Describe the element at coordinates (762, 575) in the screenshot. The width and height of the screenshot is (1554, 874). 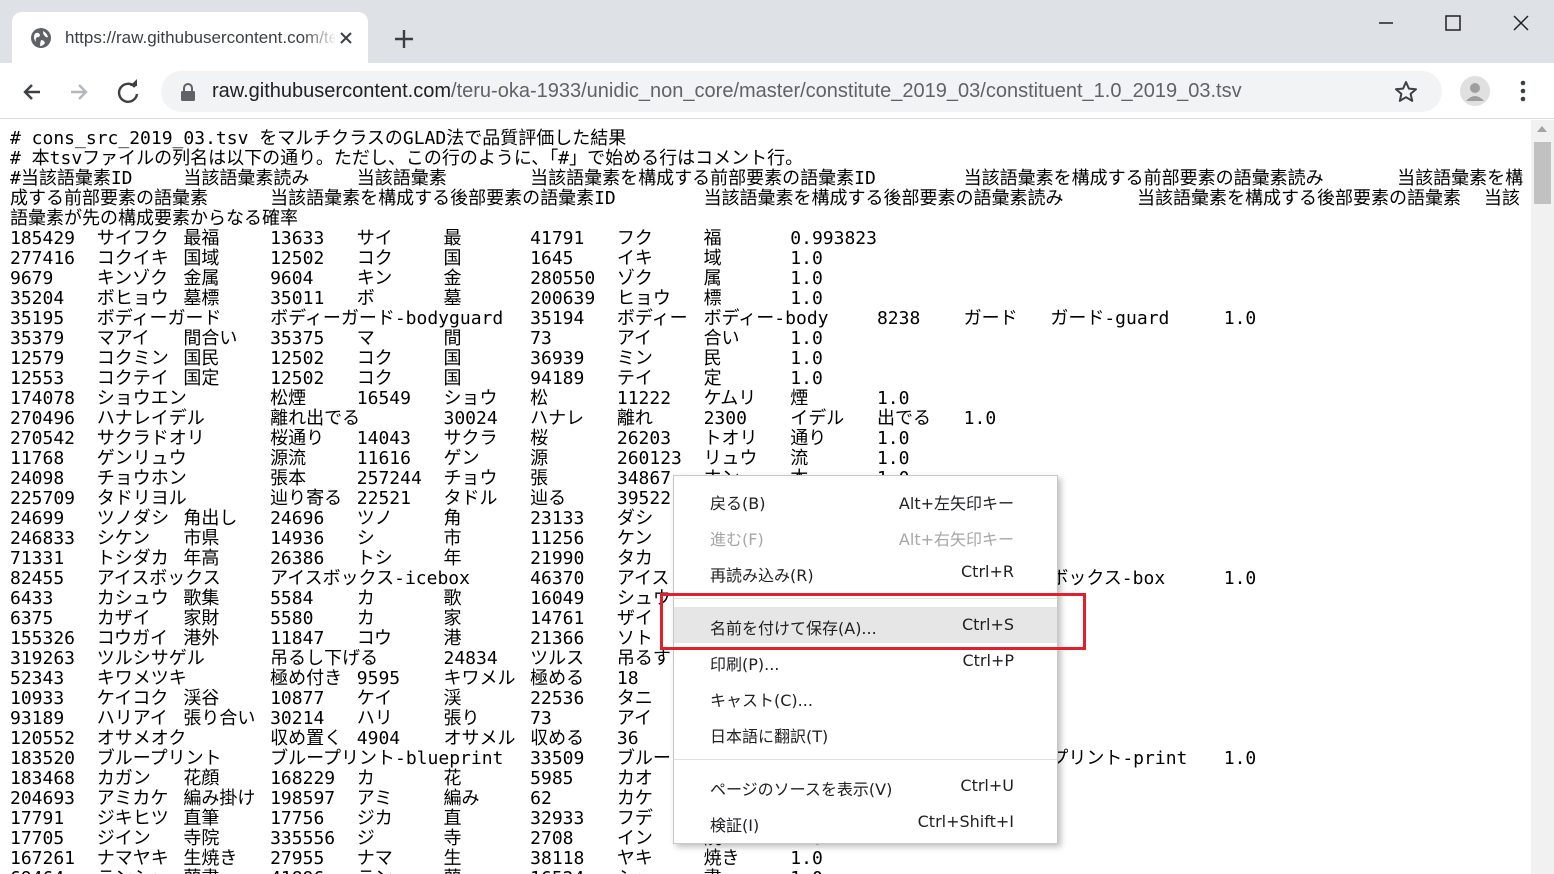
I see `menu-item-label: 再読み込み(R)` at that location.